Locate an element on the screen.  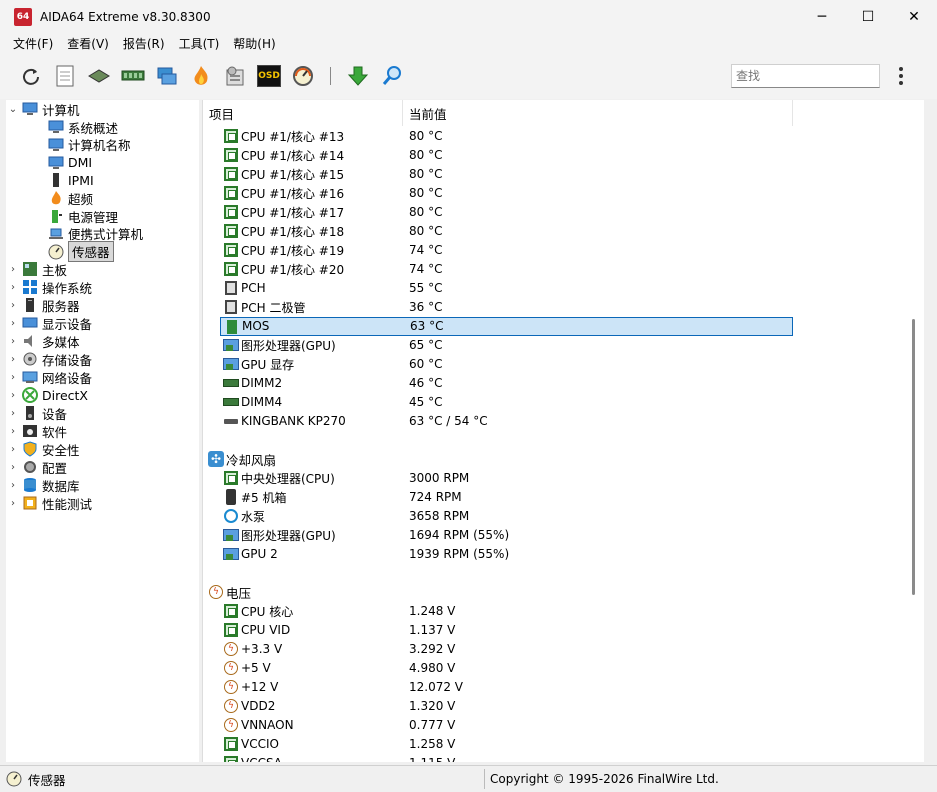
column-item-header: 项目 is located at coordinates (303, 113).